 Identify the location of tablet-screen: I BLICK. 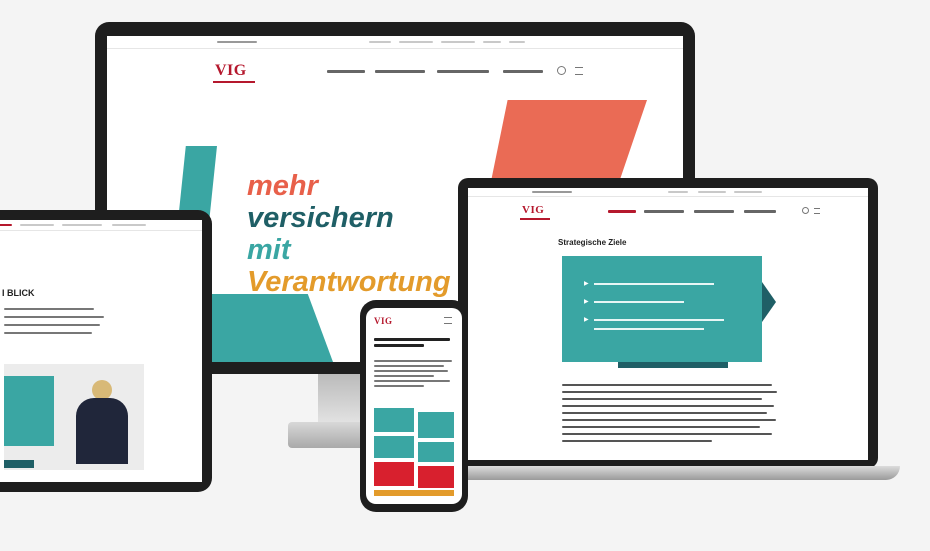
(101, 351).